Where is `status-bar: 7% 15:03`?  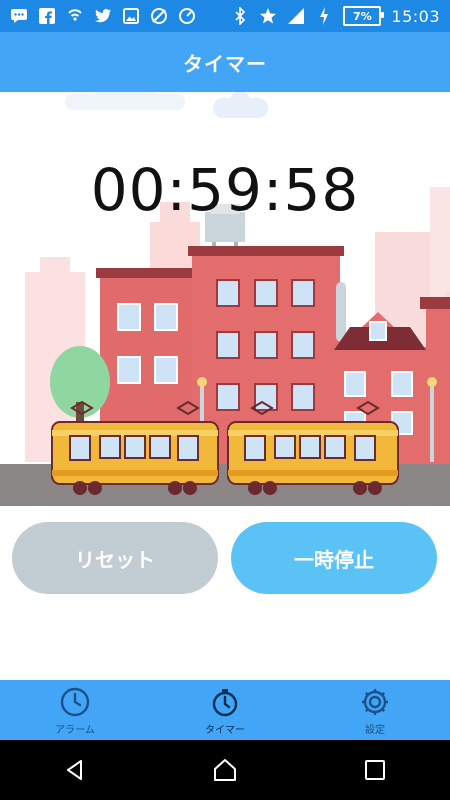 status-bar: 7% 15:03 is located at coordinates (225, 16).